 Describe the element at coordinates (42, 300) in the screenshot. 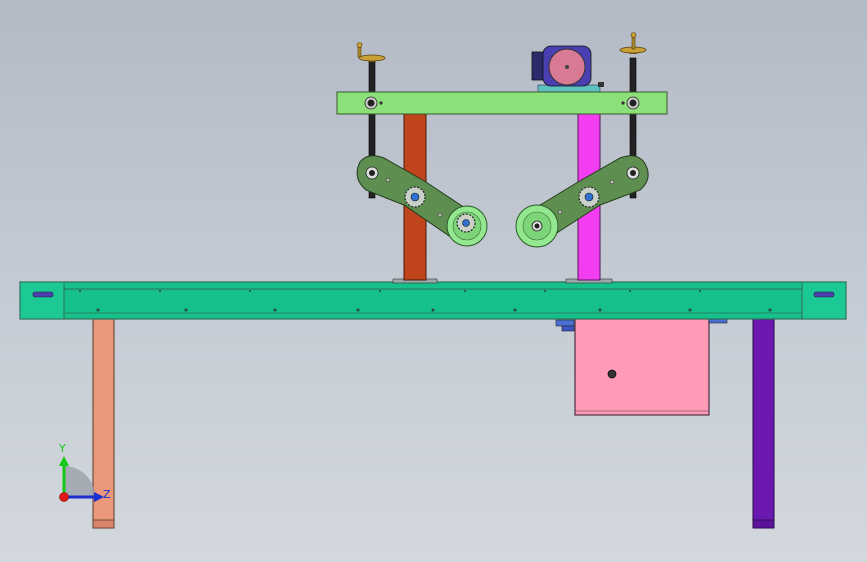

I see `table-end-cap-left` at that location.